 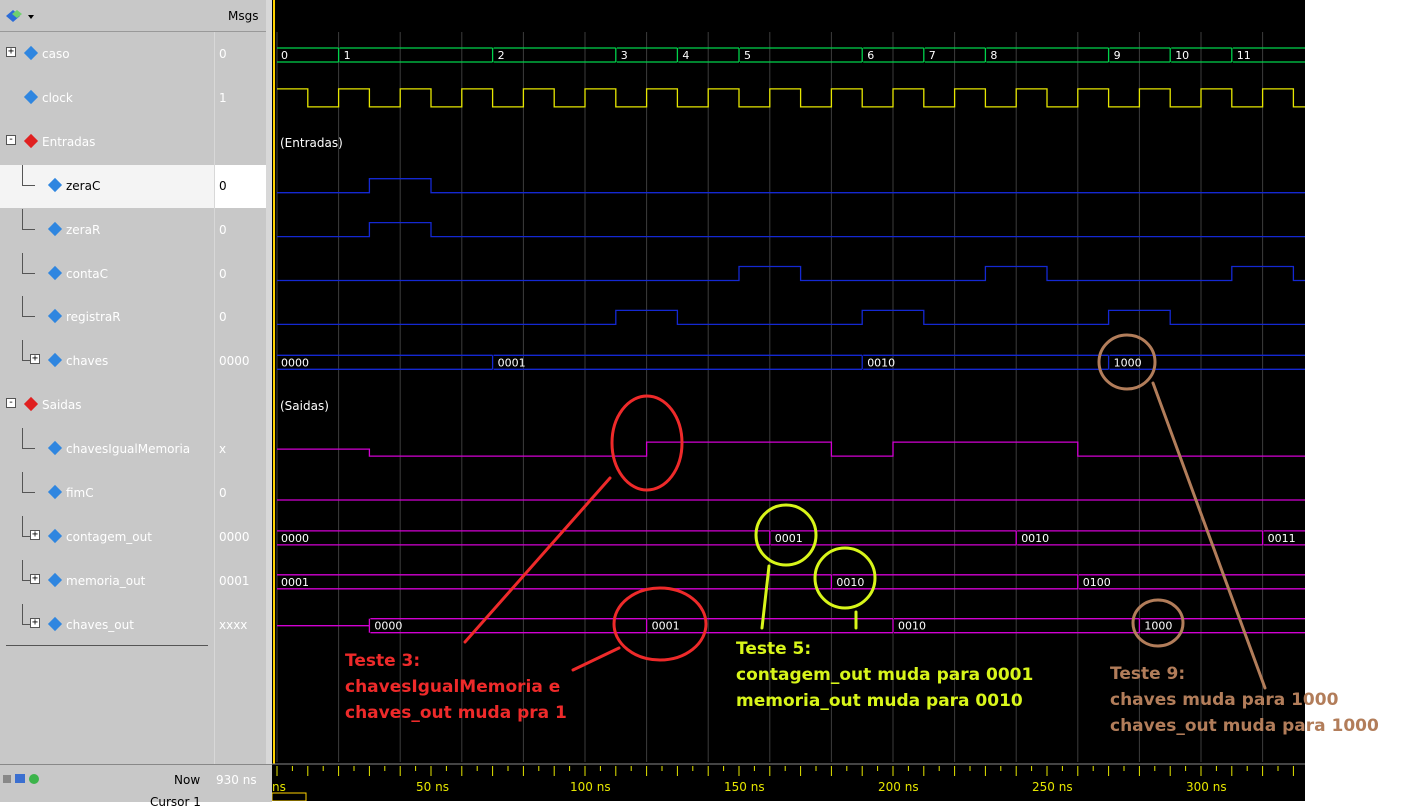 What do you see at coordinates (590, 787) in the screenshot?
I see `timeline-tick-label: 100 ns` at bounding box center [590, 787].